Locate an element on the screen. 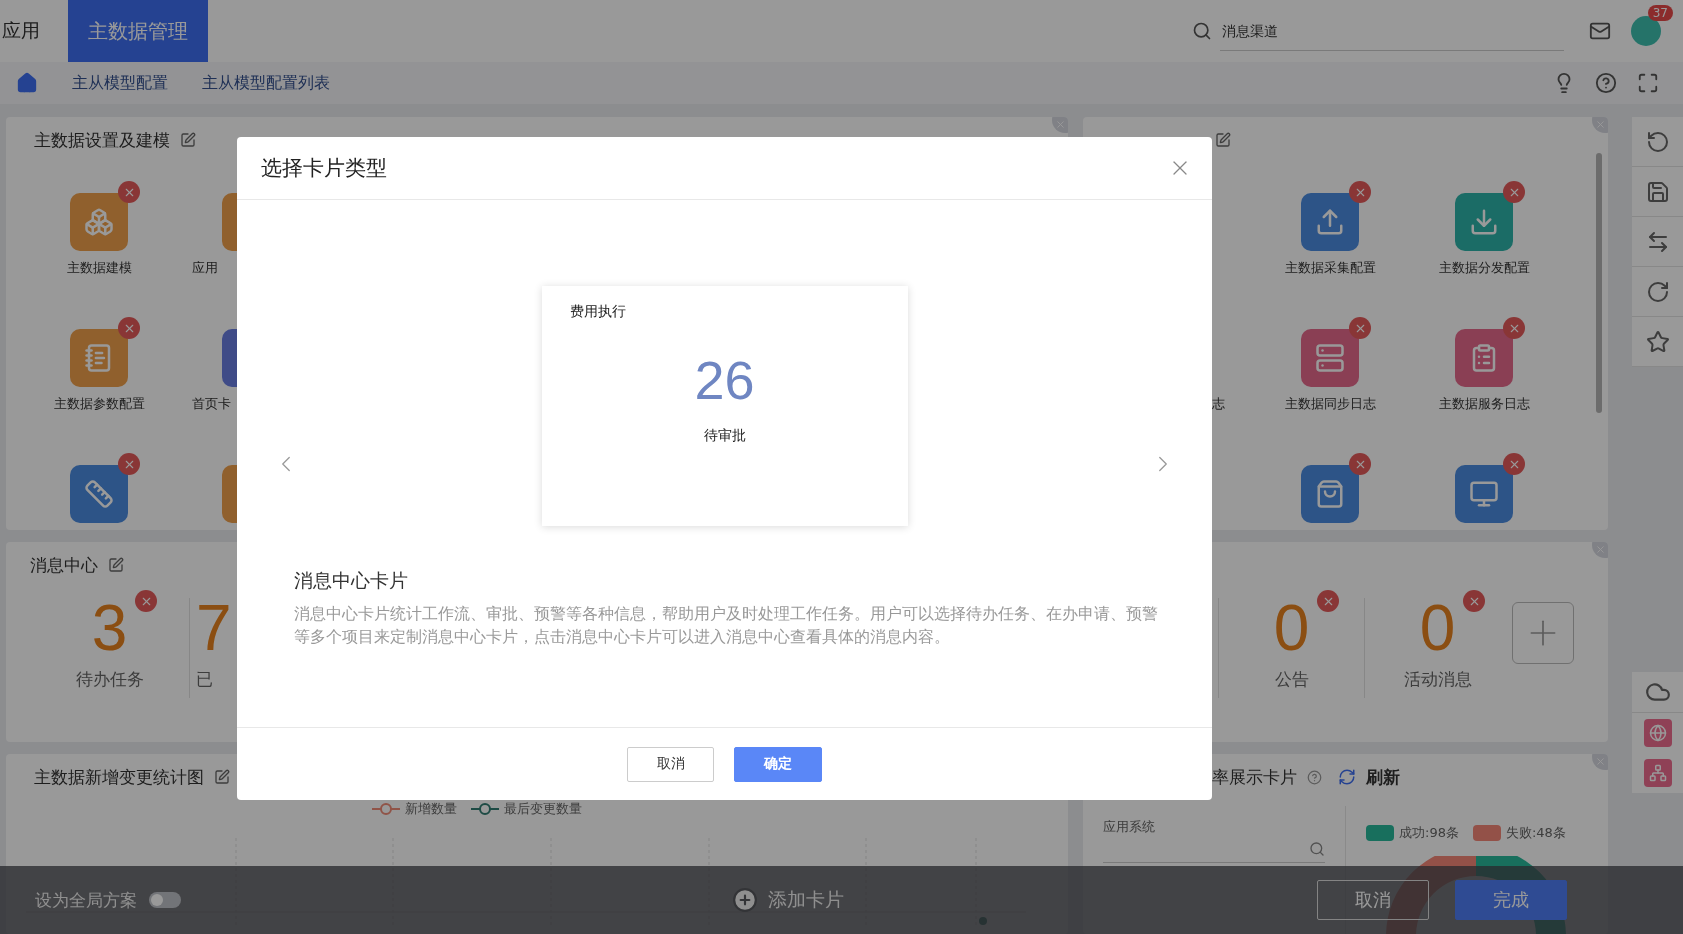 The width and height of the screenshot is (1683, 934). confirm-button: 确定 is located at coordinates (778, 764).